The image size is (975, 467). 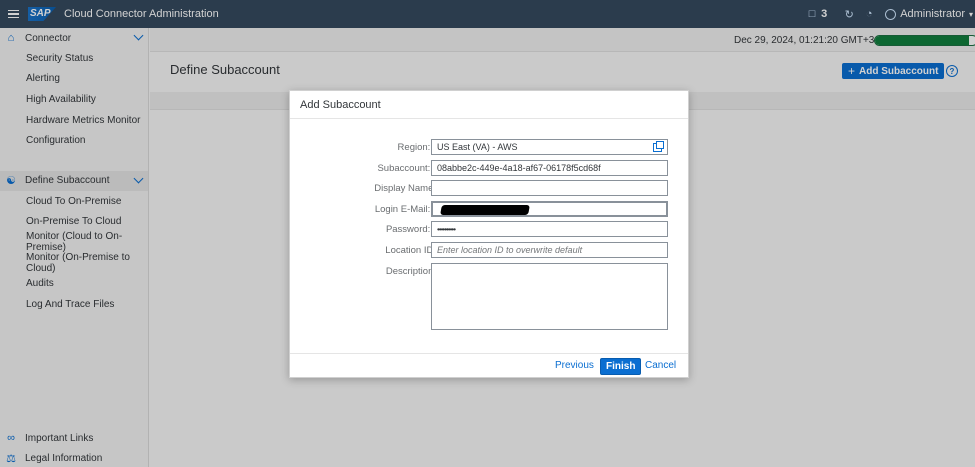 I want to click on dialog-footer: Previous Finish Cancel, so click(x=489, y=366).